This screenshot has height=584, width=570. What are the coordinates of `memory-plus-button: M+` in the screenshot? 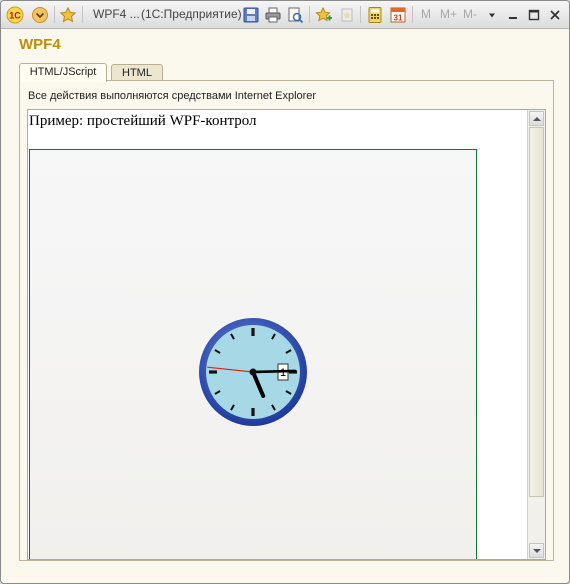 It's located at (448, 14).